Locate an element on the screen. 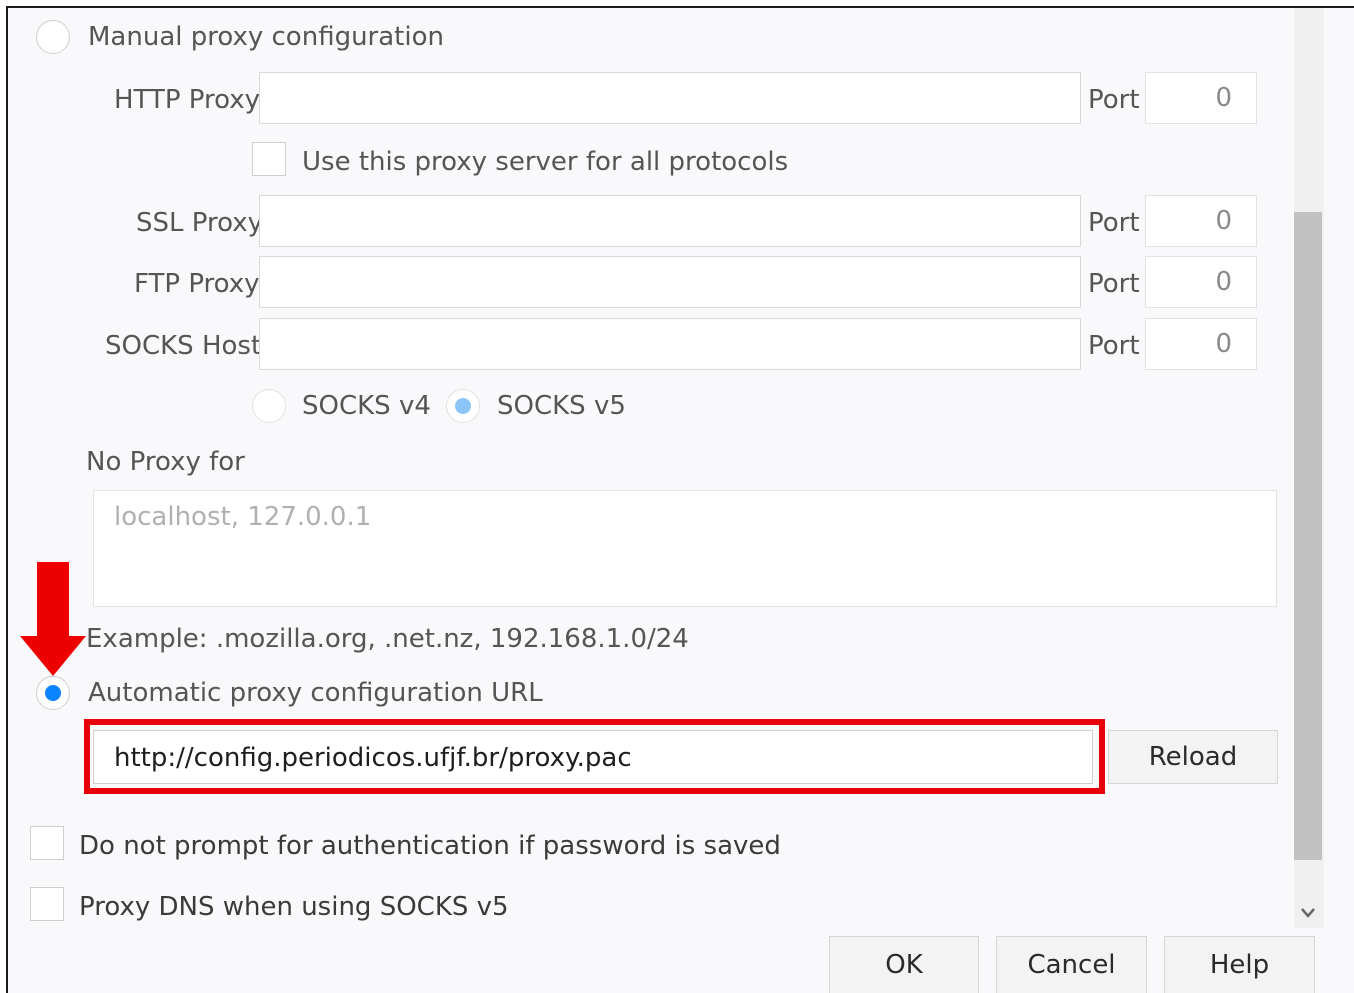 The image size is (1354, 993). socks-host-input is located at coordinates (670, 344).